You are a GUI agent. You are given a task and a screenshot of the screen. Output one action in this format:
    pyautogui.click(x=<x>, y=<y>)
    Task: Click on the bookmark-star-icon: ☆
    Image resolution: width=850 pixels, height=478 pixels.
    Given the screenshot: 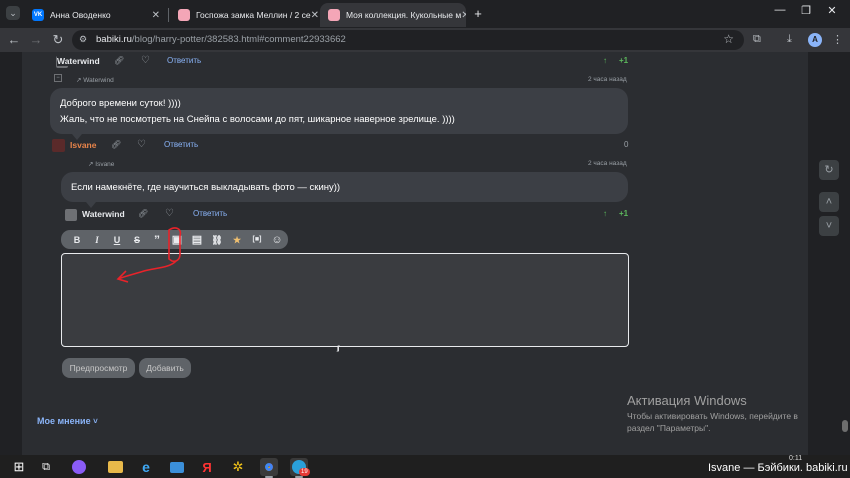 What is the action you would take?
    pyautogui.click(x=728, y=39)
    